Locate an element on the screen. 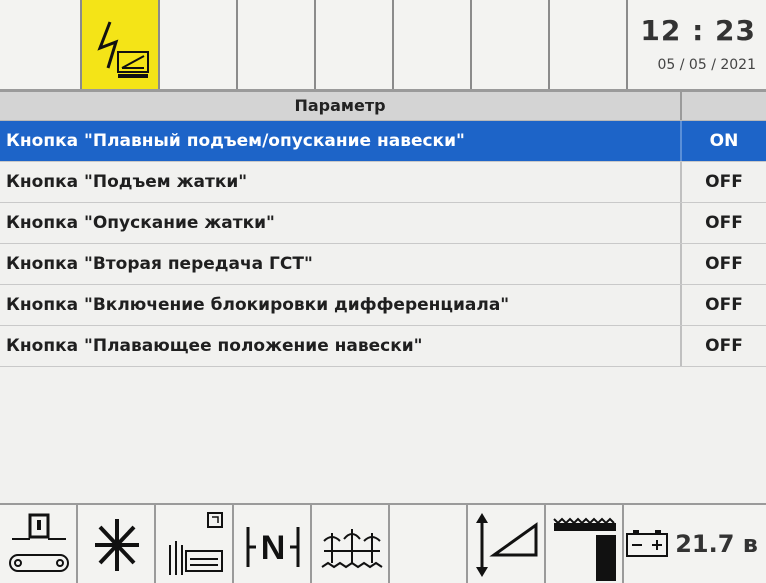 The image size is (766, 583). table-row: Кнопка "Подъем жатки" OFF is located at coordinates (383, 182).